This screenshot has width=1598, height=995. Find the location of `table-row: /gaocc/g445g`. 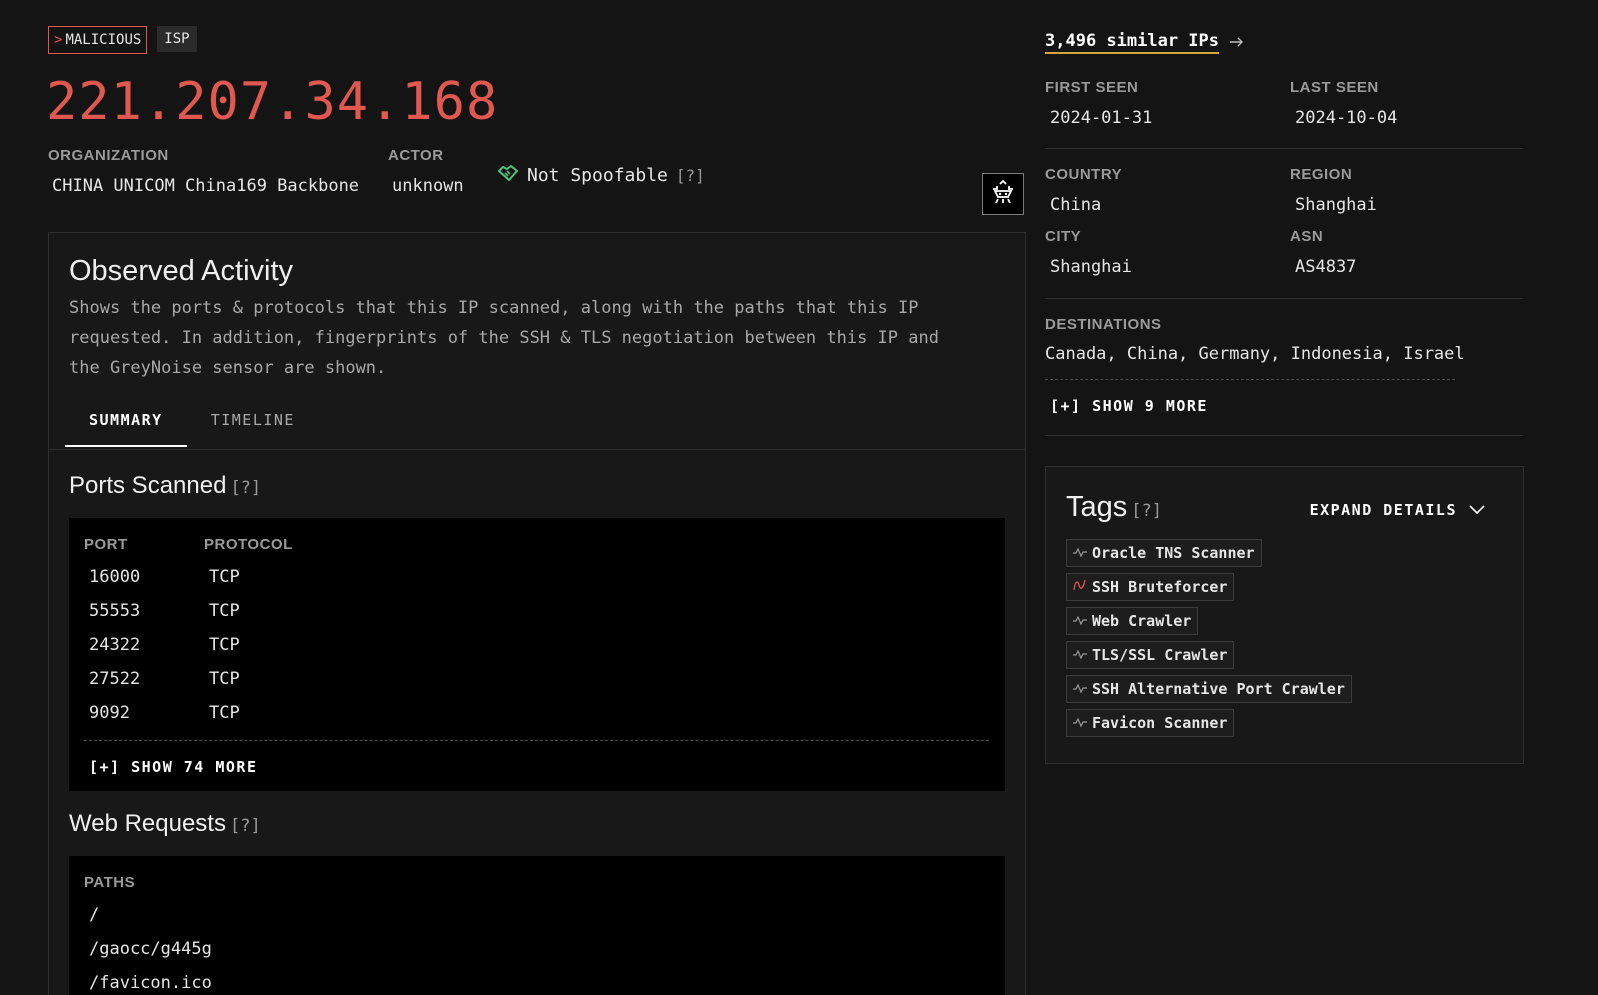

table-row: /gaocc/g445g is located at coordinates (537, 949).